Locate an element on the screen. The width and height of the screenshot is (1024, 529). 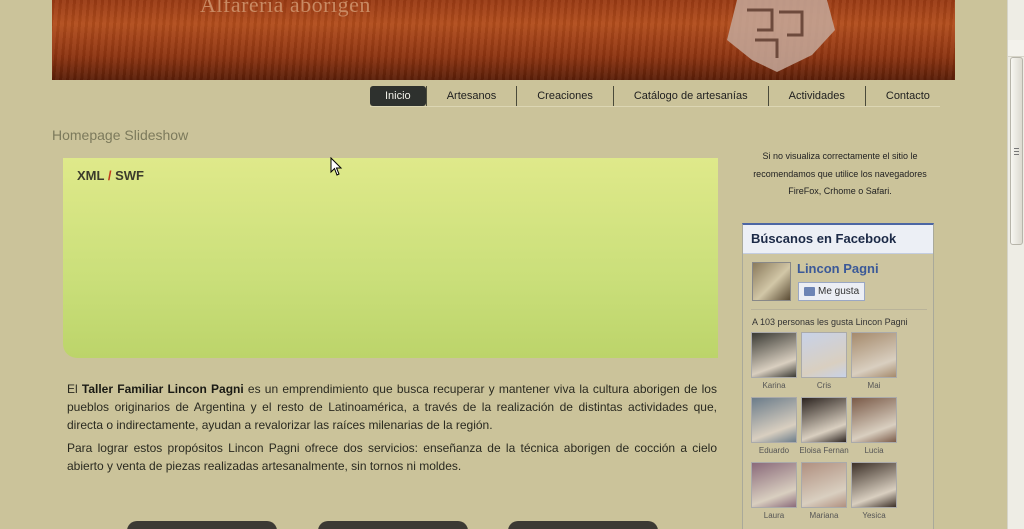
fan-item: Cris is located at coordinates (824, 361).